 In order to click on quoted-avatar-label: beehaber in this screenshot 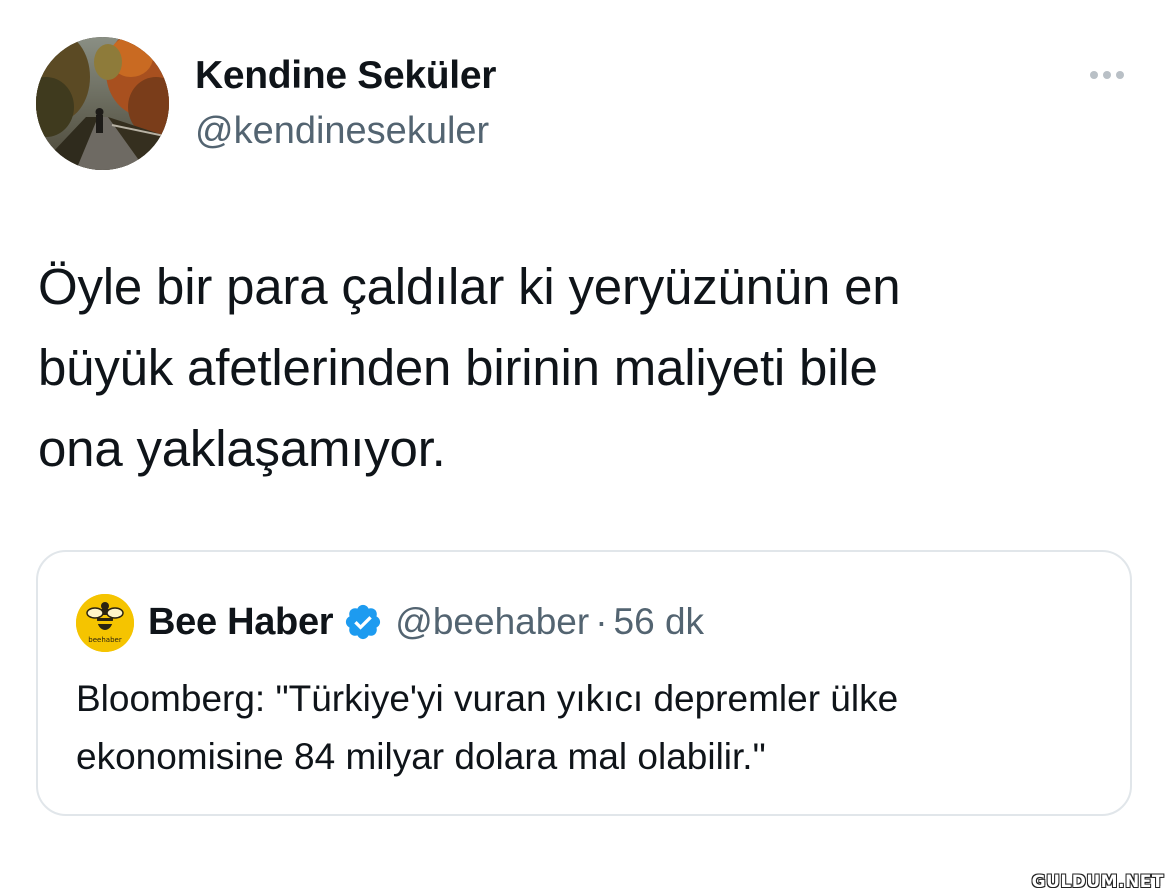, I will do `click(105, 640)`.